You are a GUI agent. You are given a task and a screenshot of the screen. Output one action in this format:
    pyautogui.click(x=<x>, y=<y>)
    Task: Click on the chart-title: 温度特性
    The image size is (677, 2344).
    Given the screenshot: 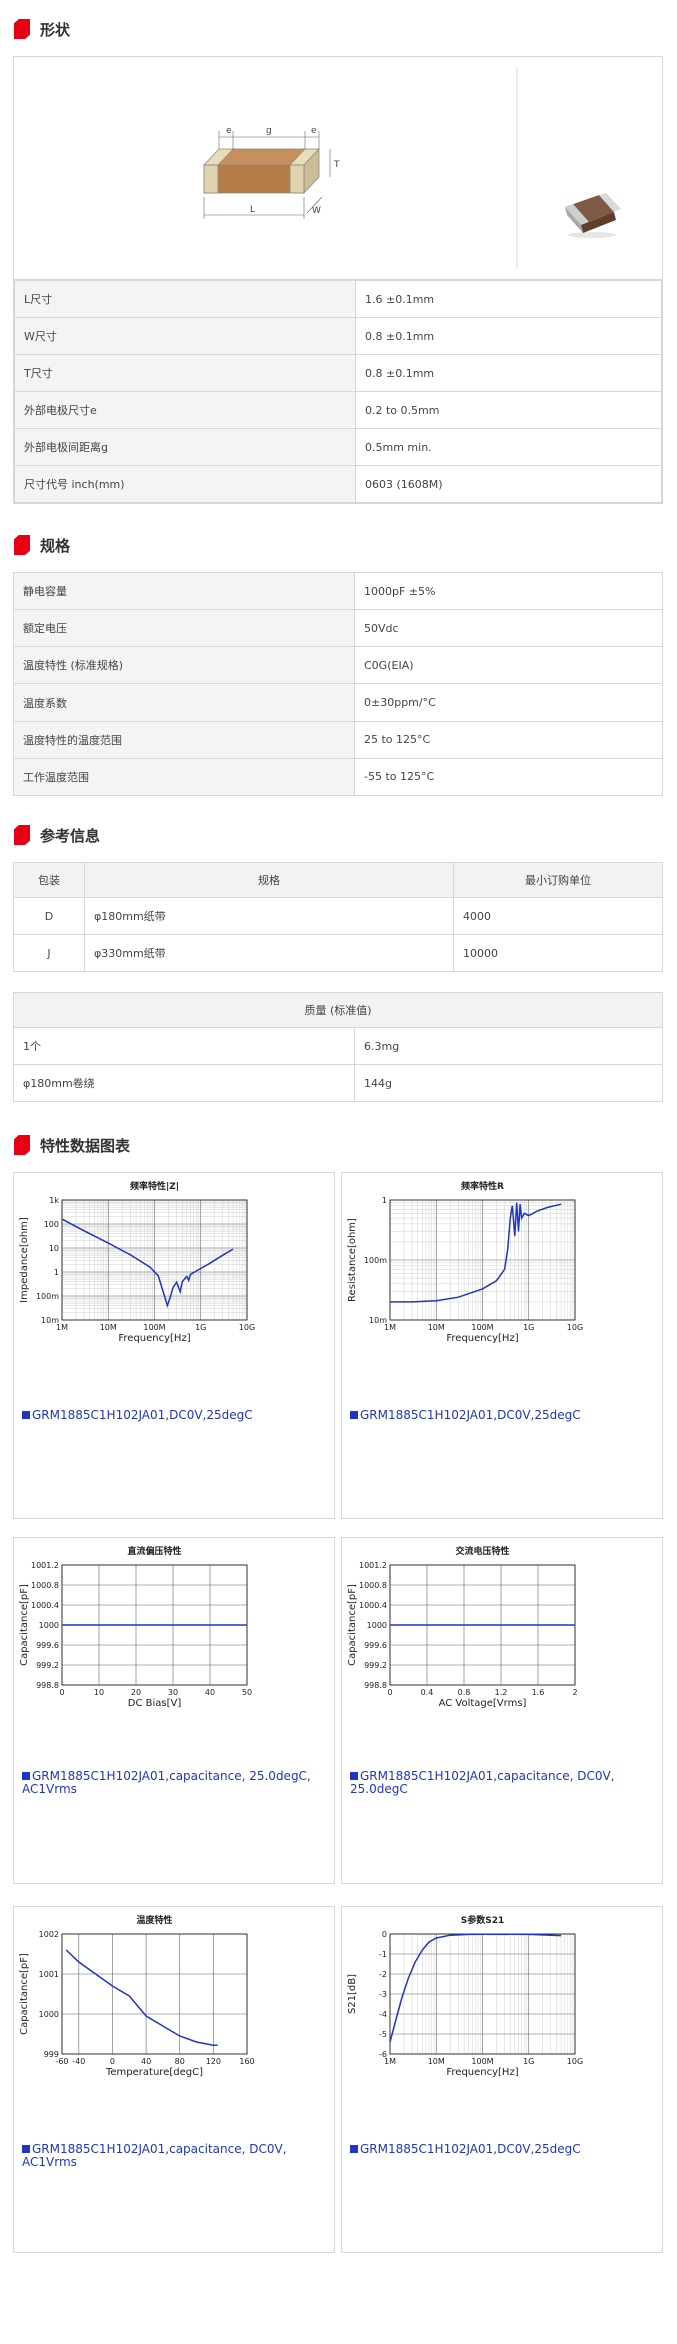 What is the action you would take?
    pyautogui.click(x=154, y=1920)
    